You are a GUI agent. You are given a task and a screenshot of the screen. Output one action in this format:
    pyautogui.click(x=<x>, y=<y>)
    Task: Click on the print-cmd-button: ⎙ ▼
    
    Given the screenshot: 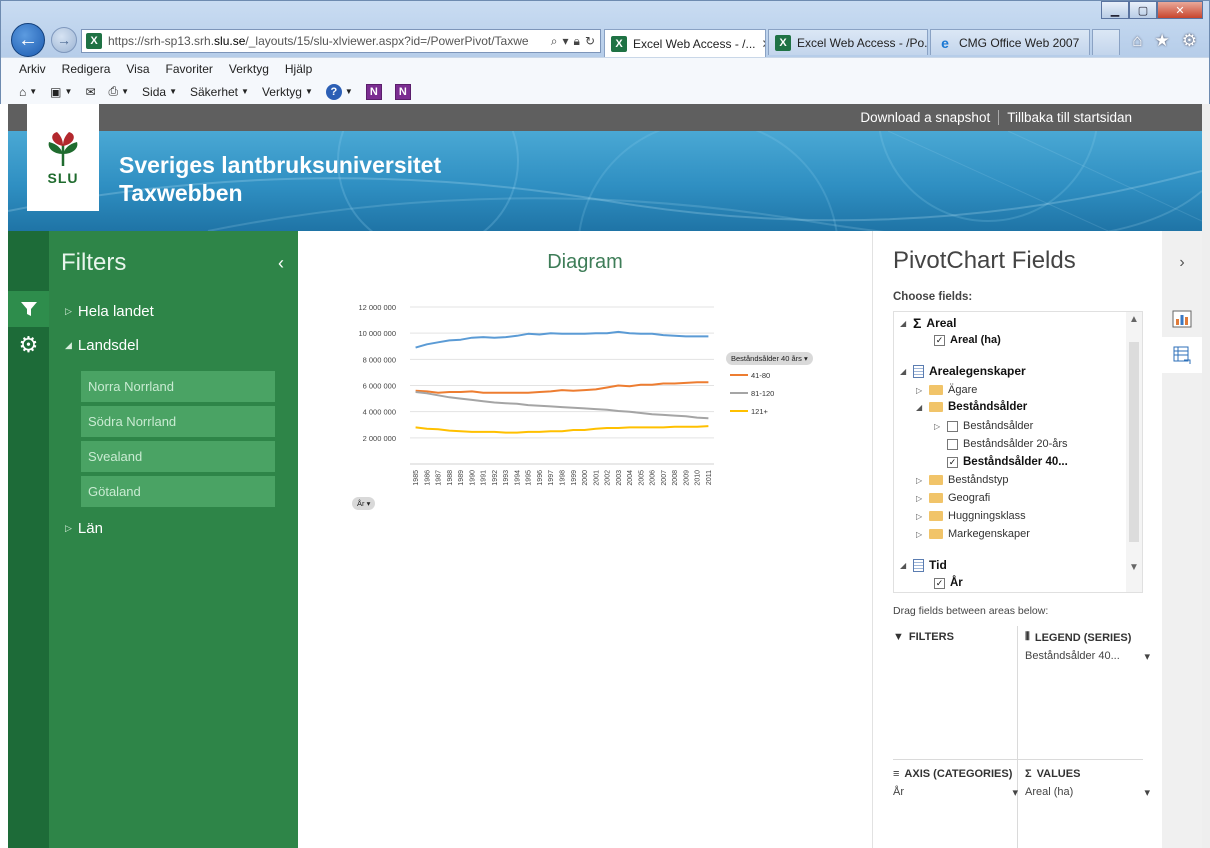 What is the action you would take?
    pyautogui.click(x=119, y=91)
    